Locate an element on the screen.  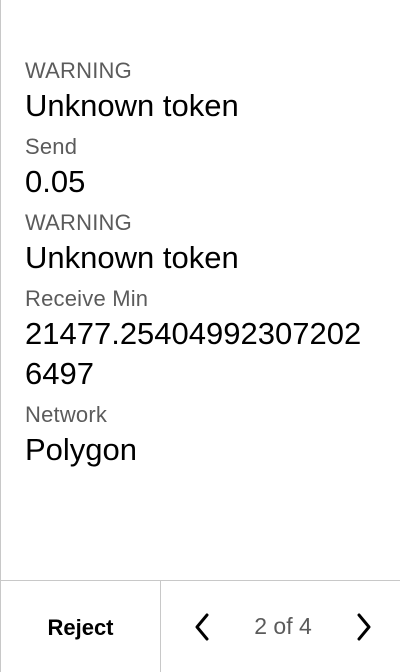
send-amount-value: 0.05 is located at coordinates (55, 181).